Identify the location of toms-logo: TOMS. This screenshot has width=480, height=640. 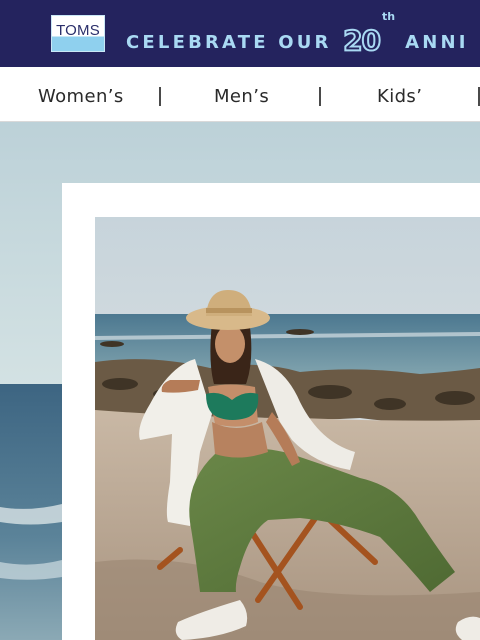
(78, 33).